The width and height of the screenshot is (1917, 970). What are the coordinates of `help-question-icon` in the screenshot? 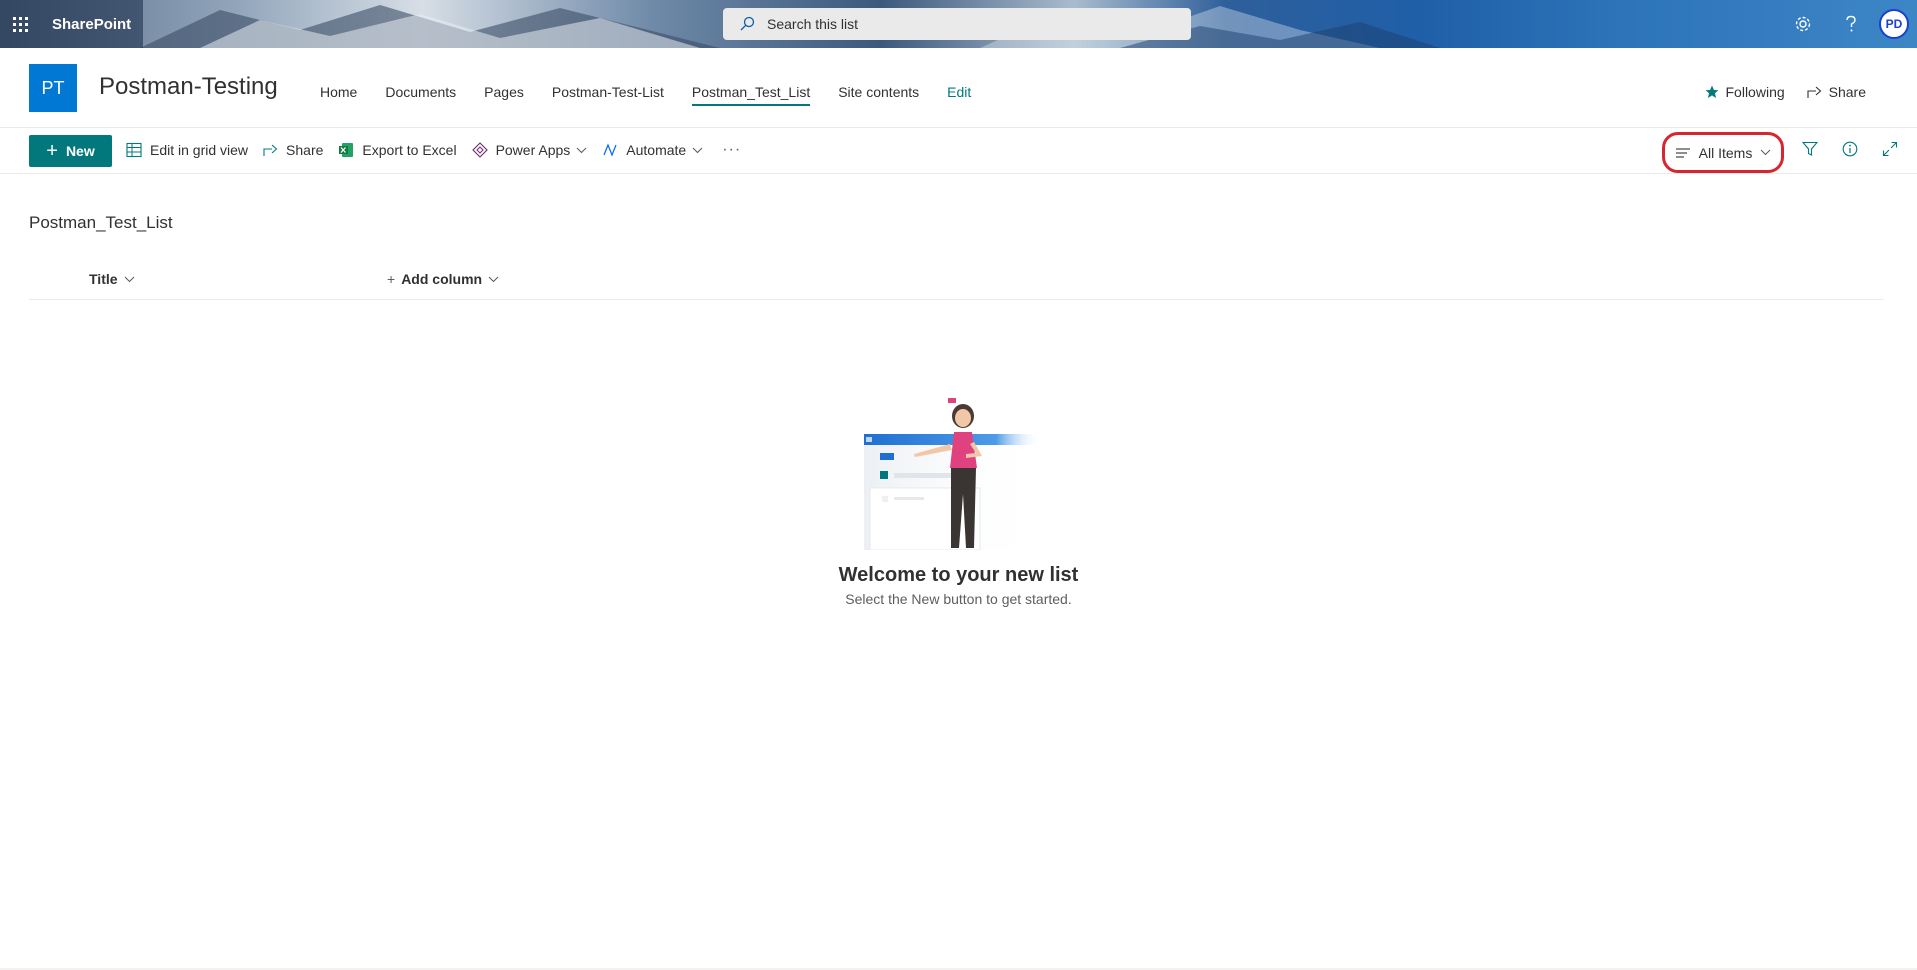 It's located at (1851, 24).